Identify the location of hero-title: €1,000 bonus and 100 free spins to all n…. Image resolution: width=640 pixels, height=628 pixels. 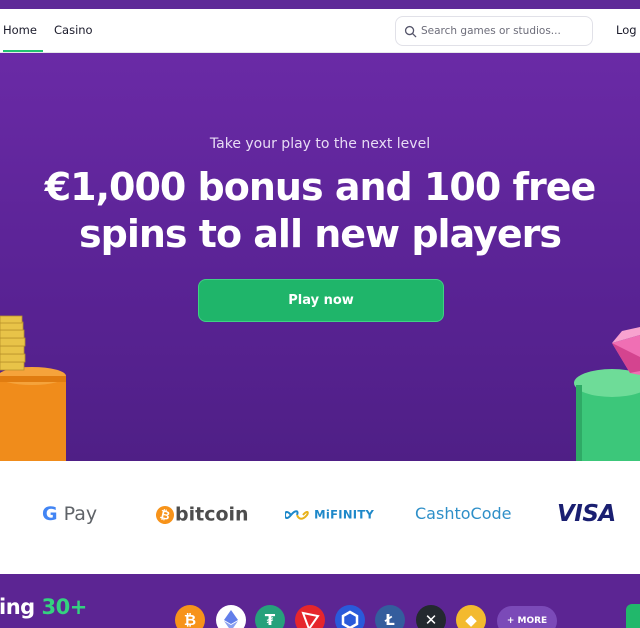
(320, 210).